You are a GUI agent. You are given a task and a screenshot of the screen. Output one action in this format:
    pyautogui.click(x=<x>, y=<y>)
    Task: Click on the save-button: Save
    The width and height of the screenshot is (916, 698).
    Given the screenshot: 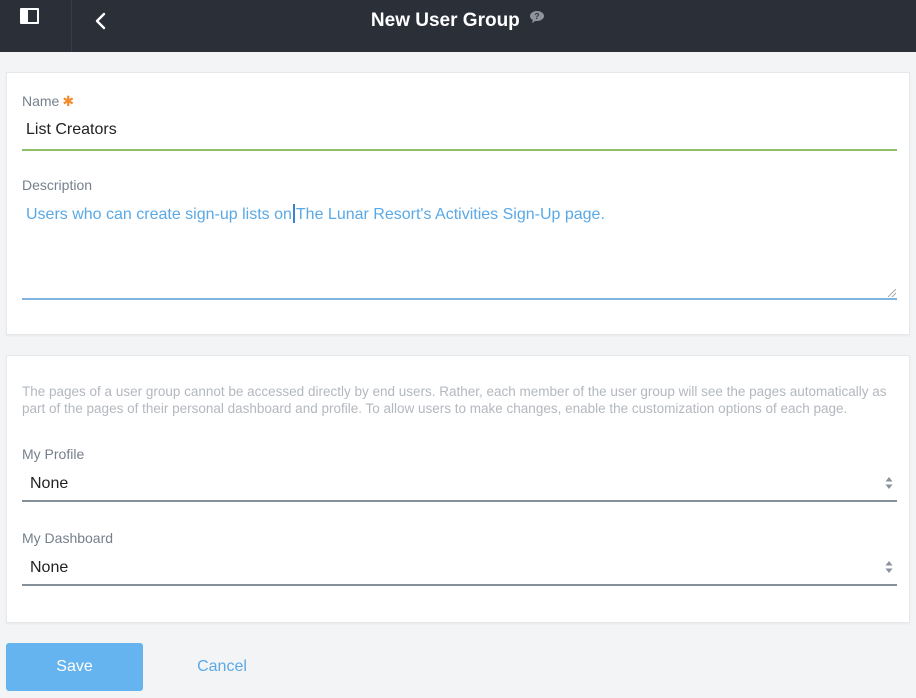 What is the action you would take?
    pyautogui.click(x=74, y=667)
    